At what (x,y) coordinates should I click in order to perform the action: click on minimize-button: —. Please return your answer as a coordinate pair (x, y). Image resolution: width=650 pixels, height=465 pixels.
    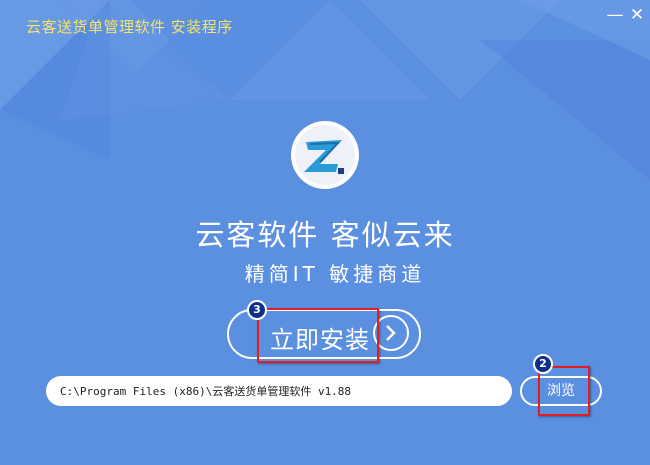
    Looking at the image, I should click on (615, 15).